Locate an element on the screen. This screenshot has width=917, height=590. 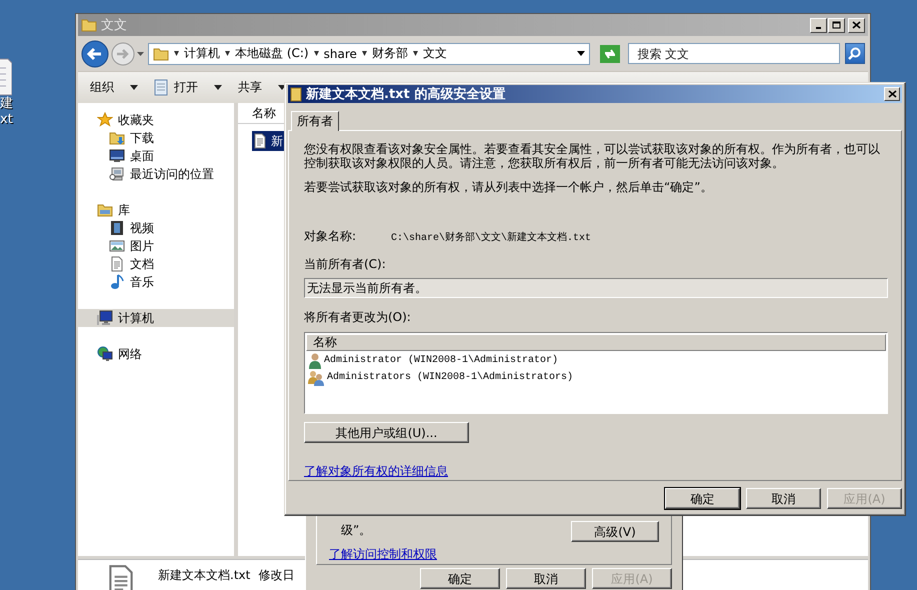
computer-icon is located at coordinates (117, 174).